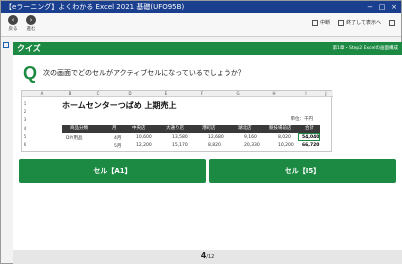  Describe the element at coordinates (144, 137) in the screenshot. I see `table-cell: 10,600` at that location.